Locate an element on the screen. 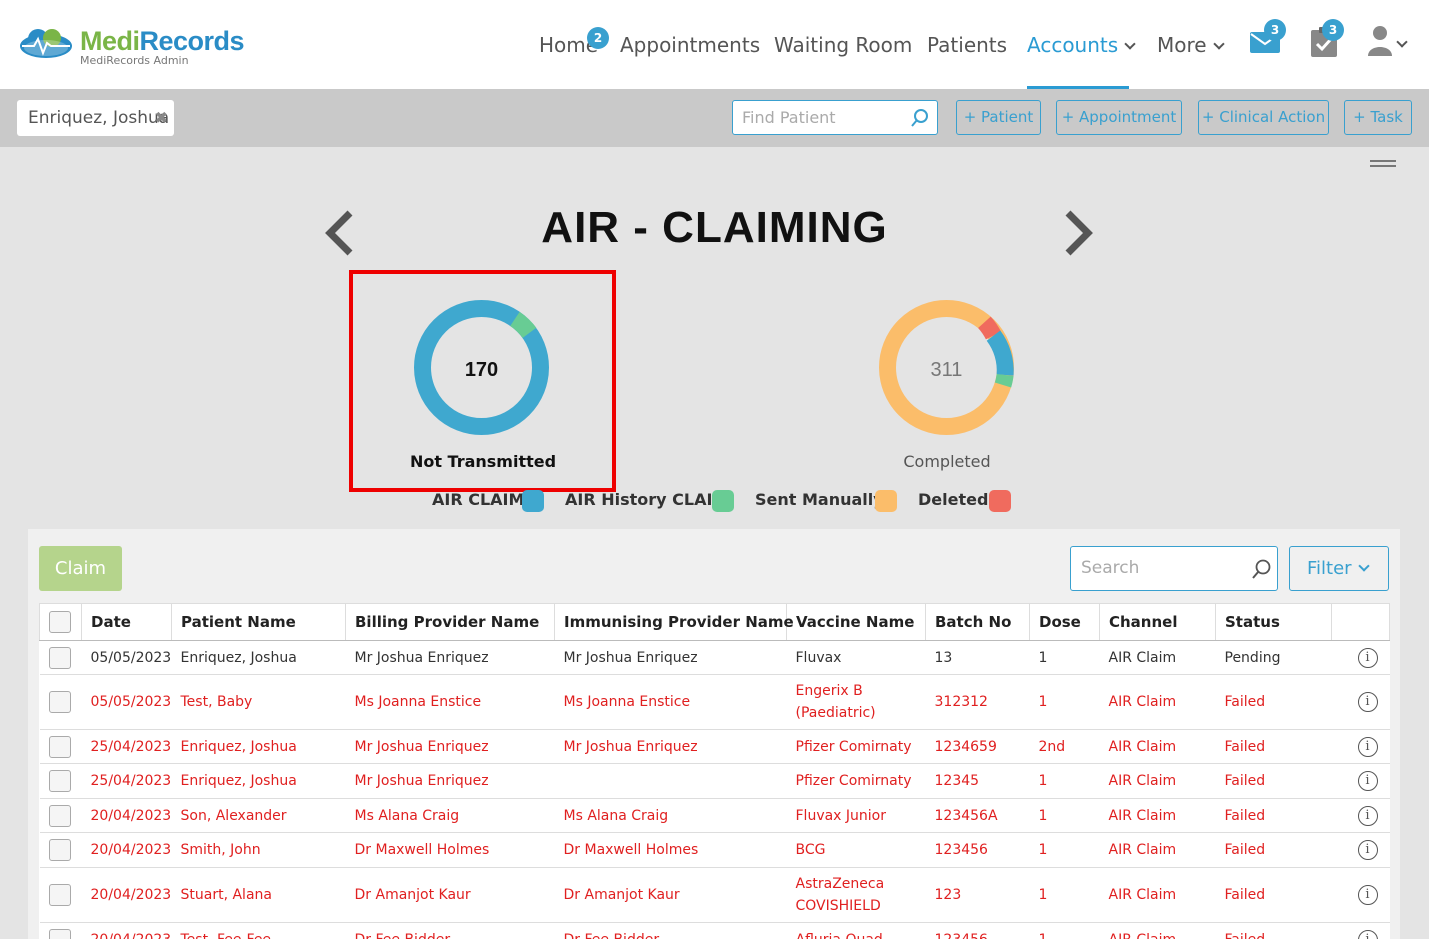  cell-batch-no: 123456 is located at coordinates (977, 930).